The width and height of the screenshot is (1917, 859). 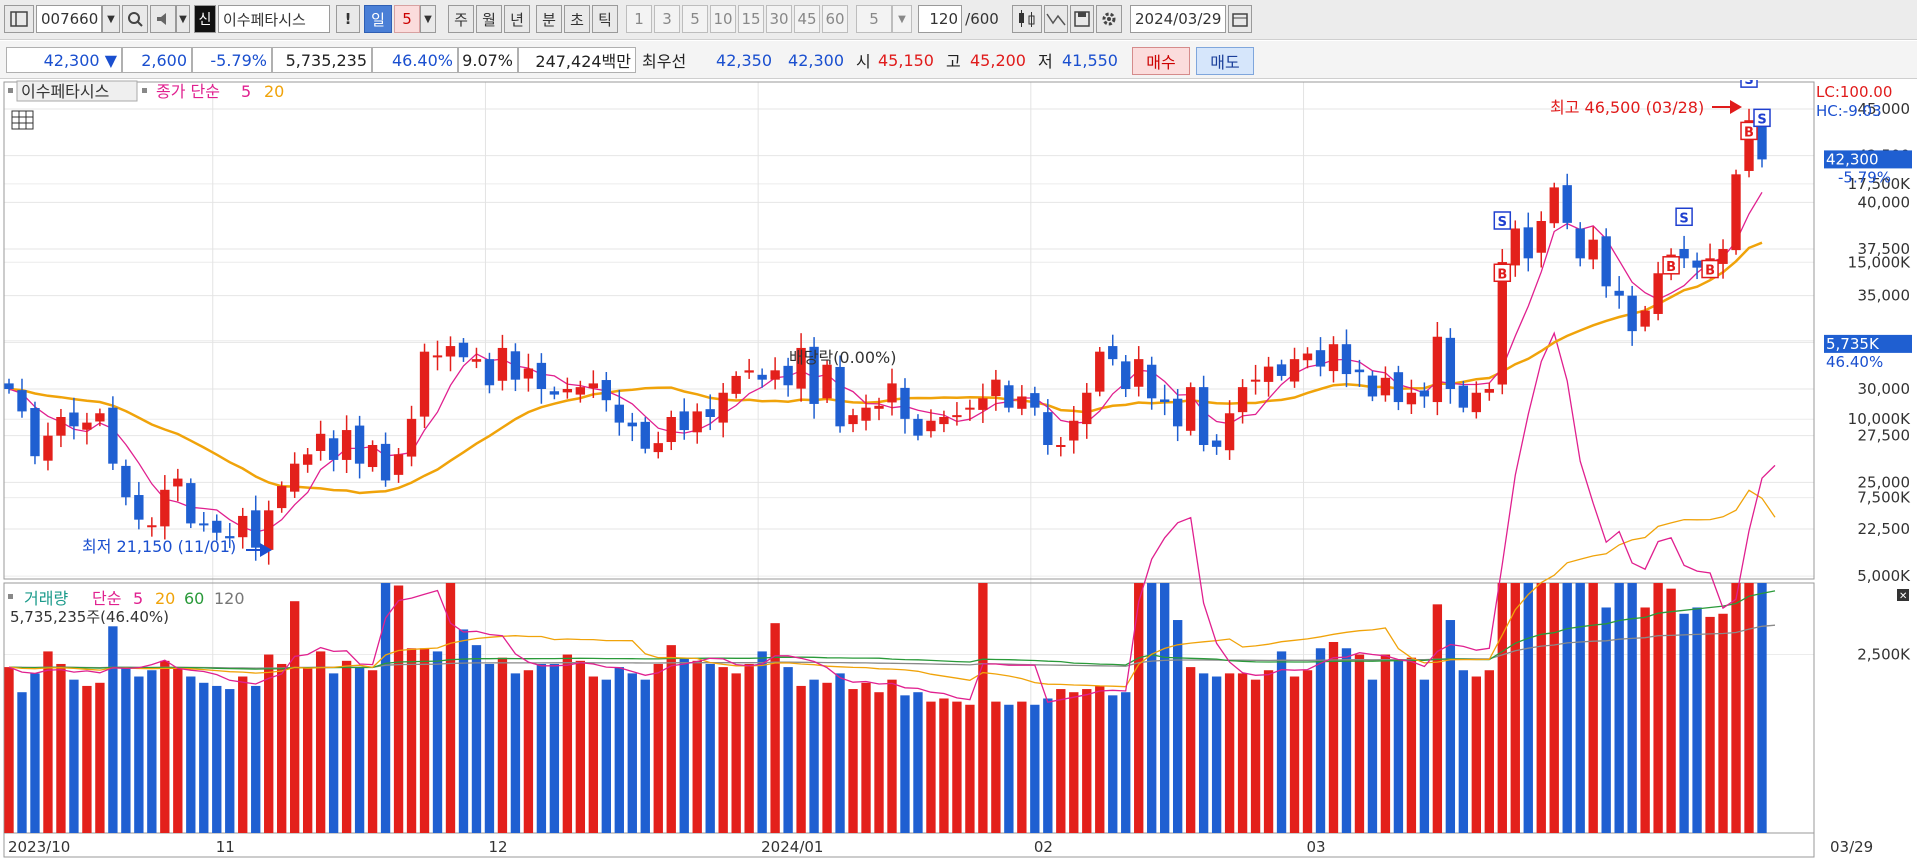 I want to click on period-yearly-button: 년, so click(x=517, y=19).